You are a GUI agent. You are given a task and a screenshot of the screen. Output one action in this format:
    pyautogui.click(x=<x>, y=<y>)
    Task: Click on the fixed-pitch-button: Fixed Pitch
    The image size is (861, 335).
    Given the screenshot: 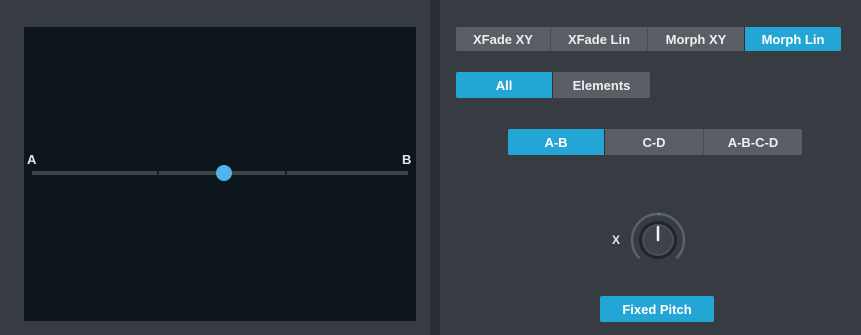 What is the action you would take?
    pyautogui.click(x=657, y=309)
    